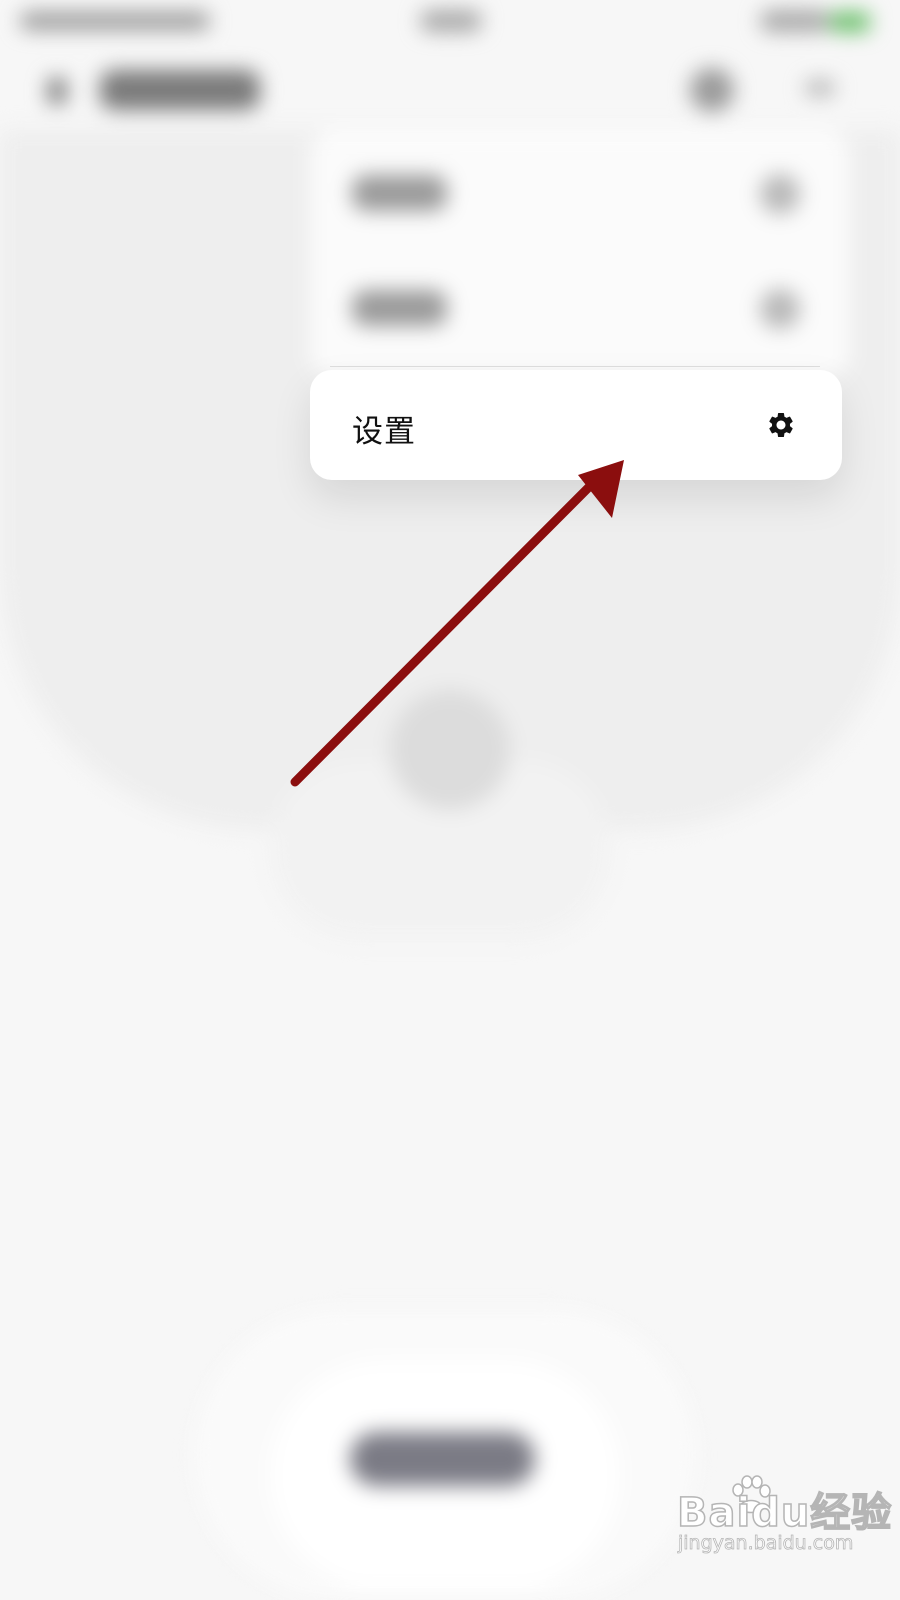  What do you see at coordinates (457, 623) in the screenshot?
I see `annotation-arrow` at bounding box center [457, 623].